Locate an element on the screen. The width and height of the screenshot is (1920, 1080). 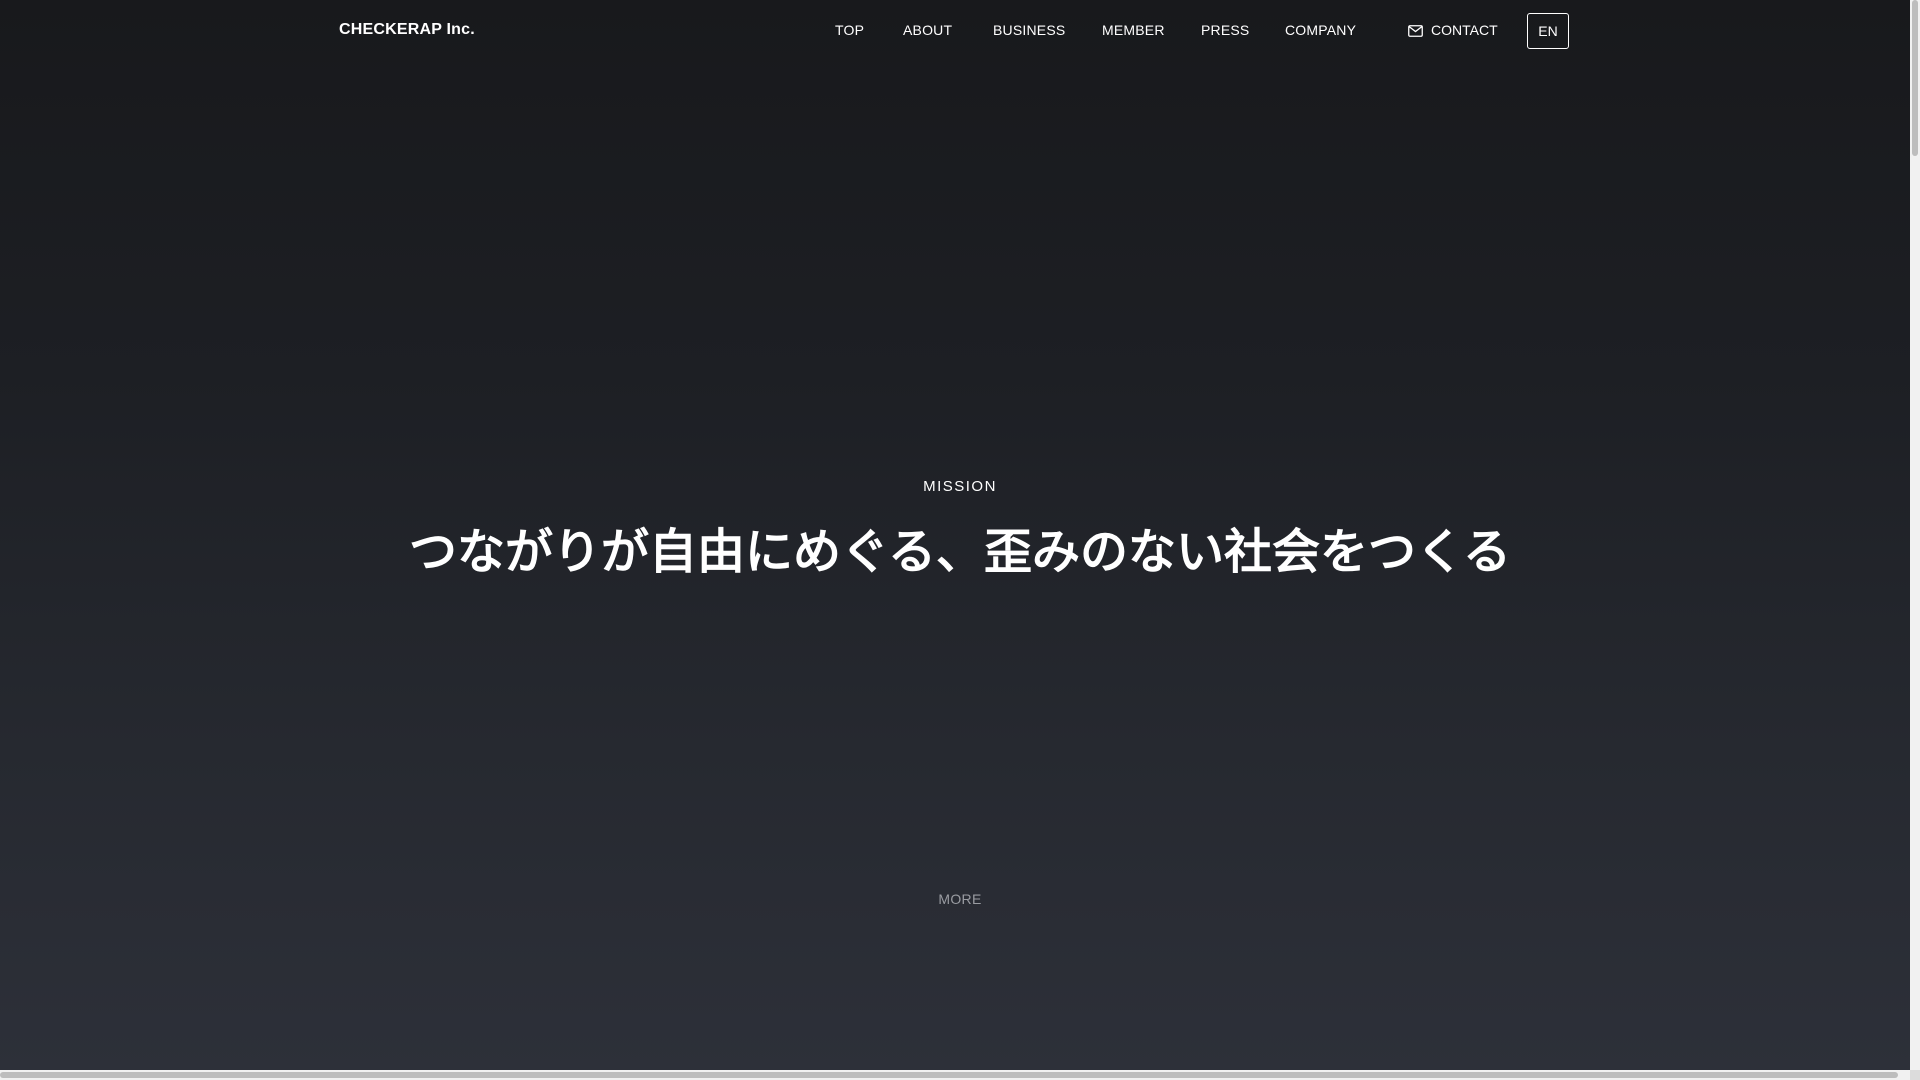
company-logo: CHECKERAP Inc. is located at coordinates (407, 30).